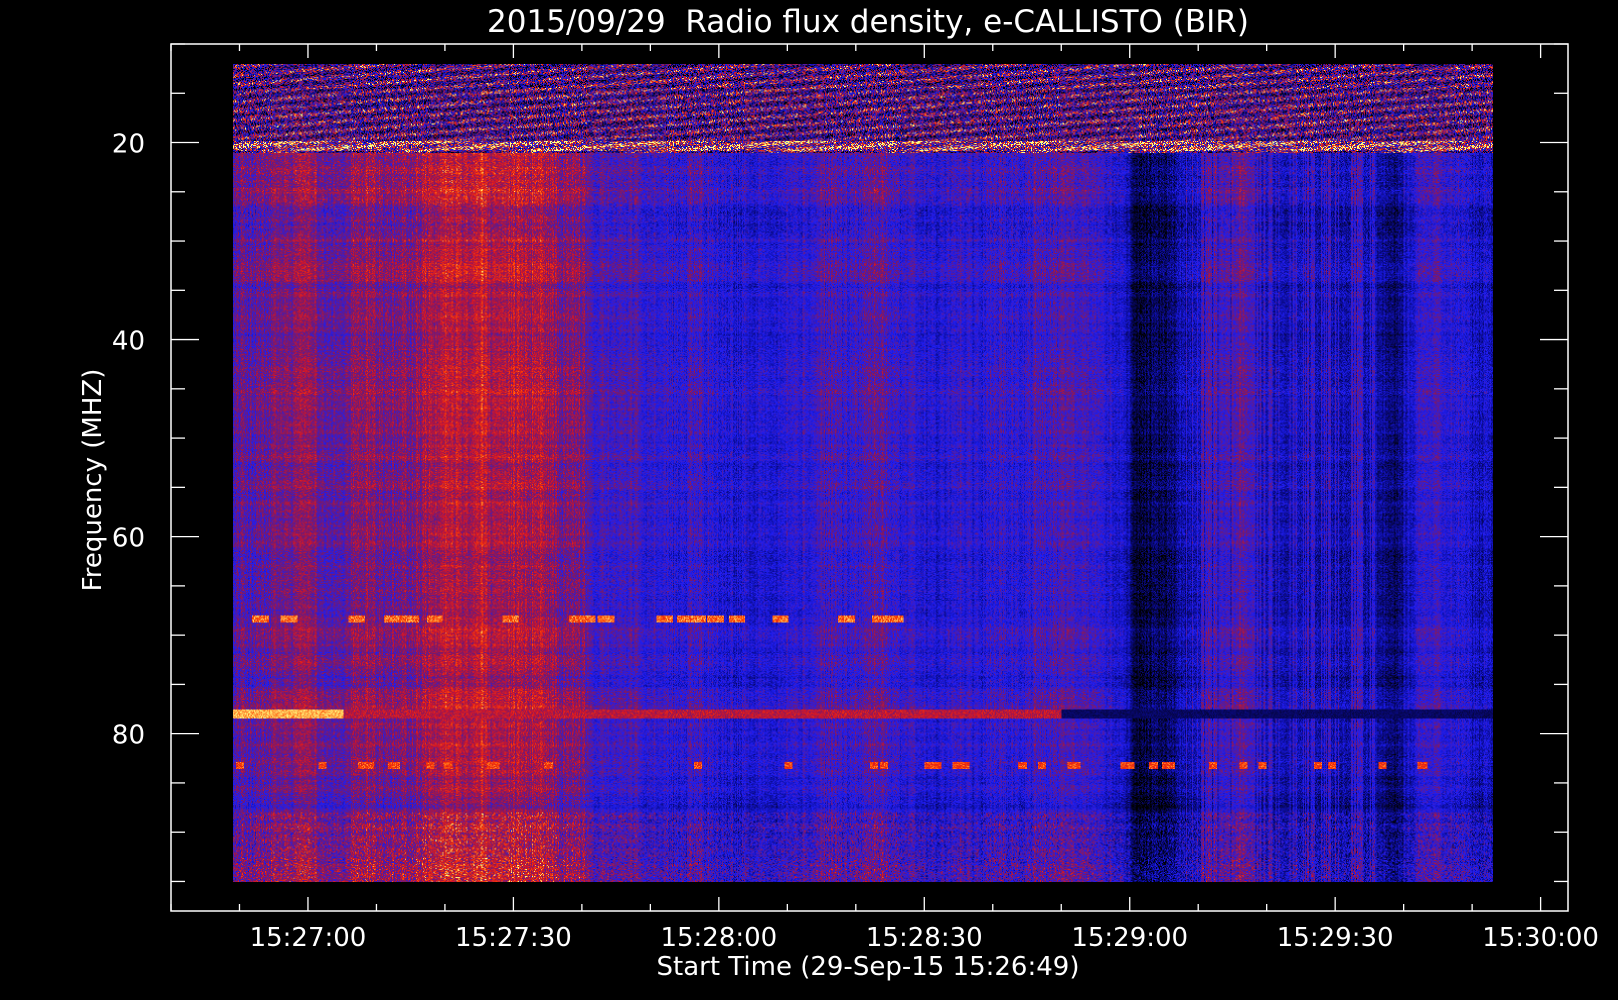 The image size is (1618, 1000). Describe the element at coordinates (1540, 938) in the screenshot. I see `x-tick-label: 15:30:00` at that location.